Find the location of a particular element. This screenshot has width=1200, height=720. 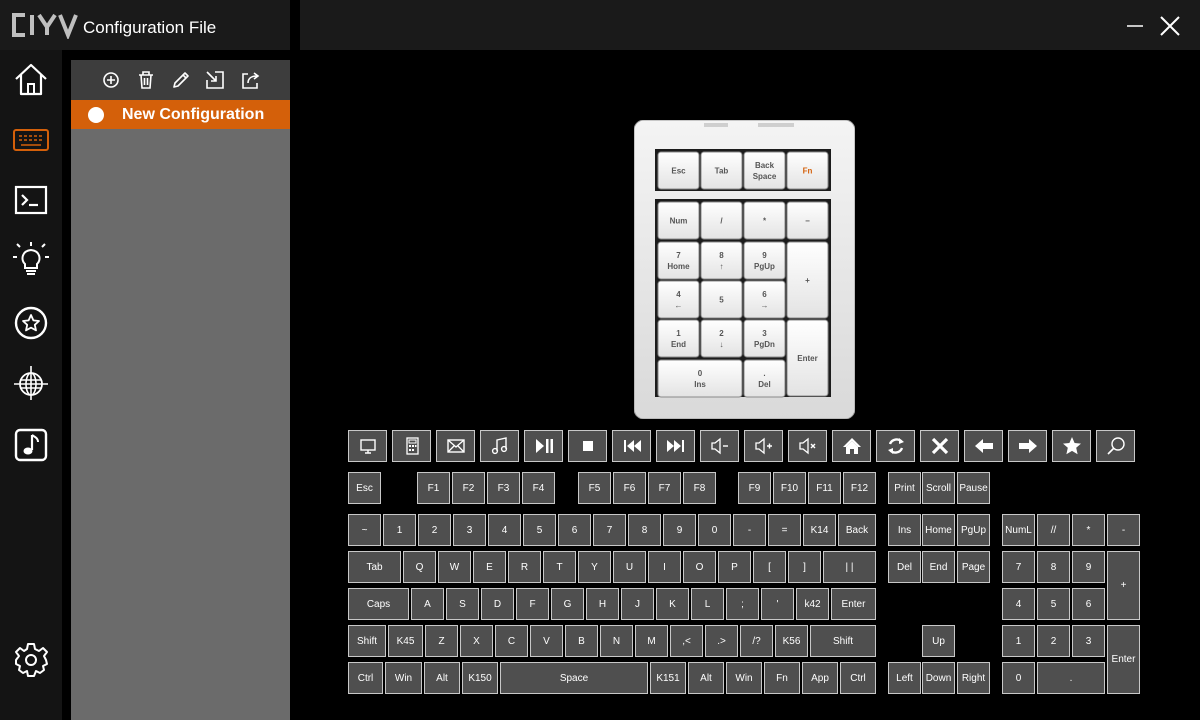

key-left: Left is located at coordinates (904, 678).